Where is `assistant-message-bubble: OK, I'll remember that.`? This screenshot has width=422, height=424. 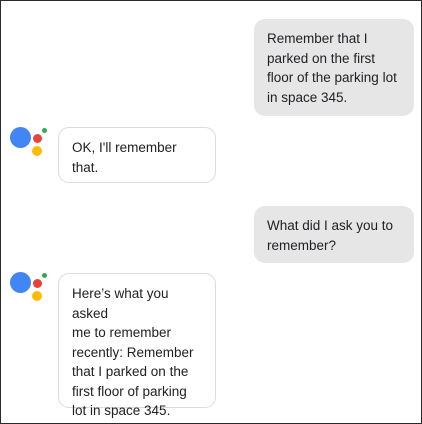 assistant-message-bubble: OK, I'll remember that. is located at coordinates (137, 155).